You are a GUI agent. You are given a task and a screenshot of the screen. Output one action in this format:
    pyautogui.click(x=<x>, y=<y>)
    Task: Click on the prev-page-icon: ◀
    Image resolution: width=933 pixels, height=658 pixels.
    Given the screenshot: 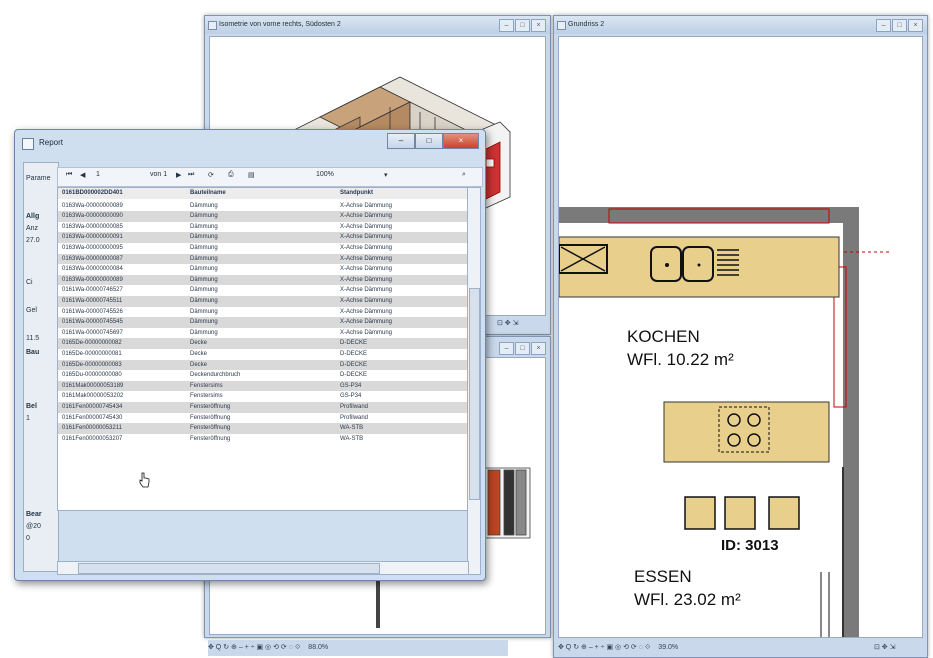 What is the action you would take?
    pyautogui.click(x=82, y=175)
    